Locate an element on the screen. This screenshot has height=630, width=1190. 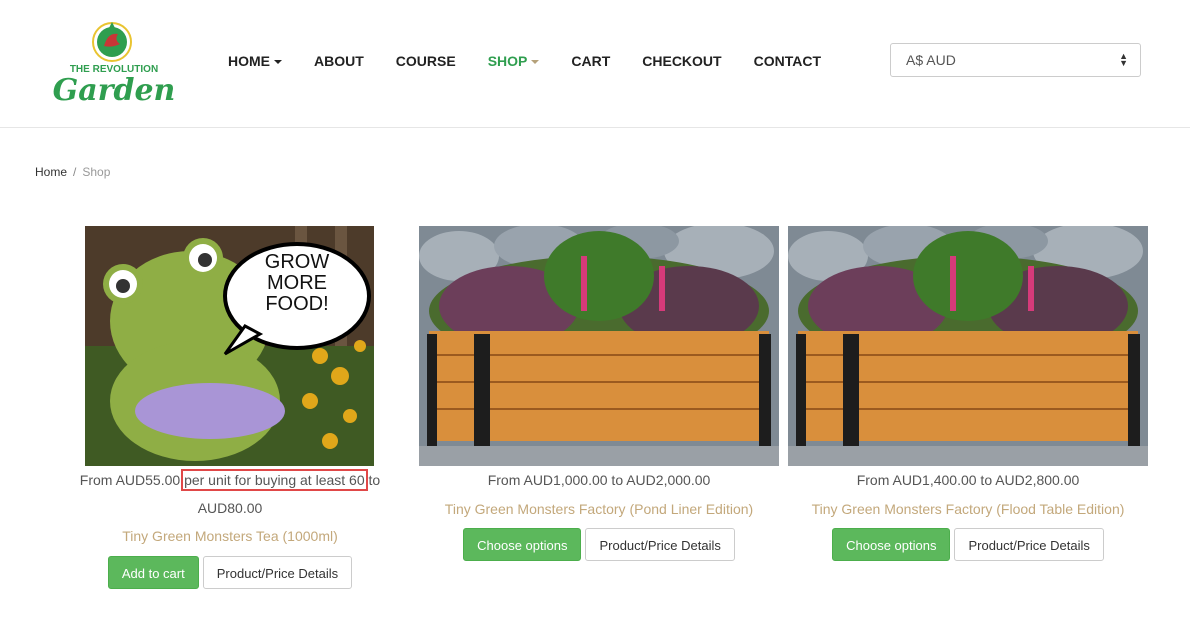
nav-home: HOME is located at coordinates (255, 61).